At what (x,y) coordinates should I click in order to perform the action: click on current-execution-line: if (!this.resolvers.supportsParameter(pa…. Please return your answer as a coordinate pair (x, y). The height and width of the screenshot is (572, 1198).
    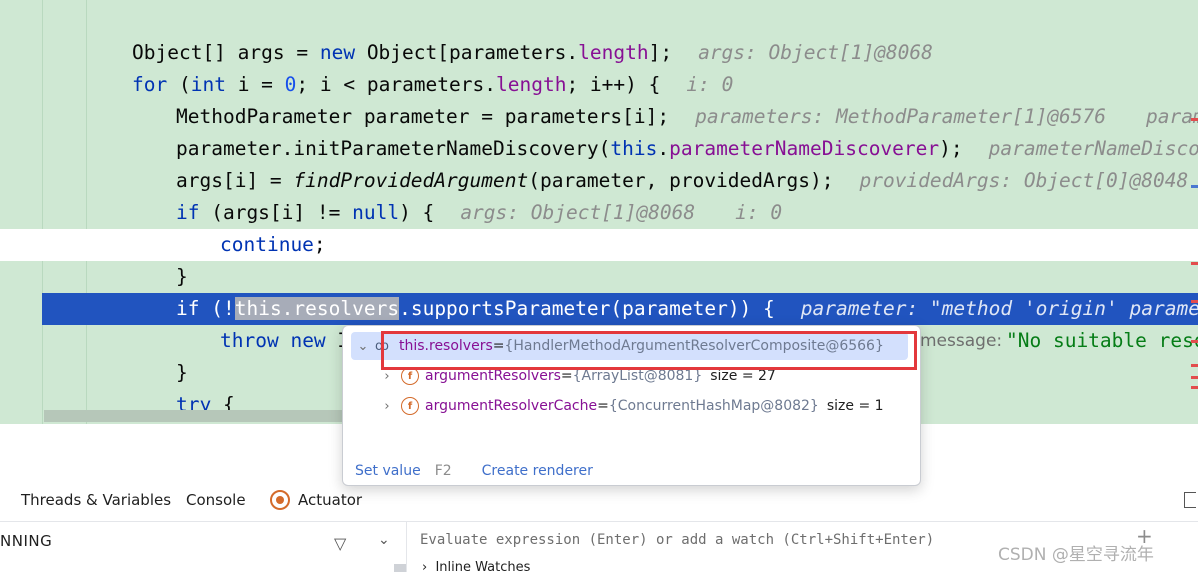
    Looking at the image, I should click on (620, 309).